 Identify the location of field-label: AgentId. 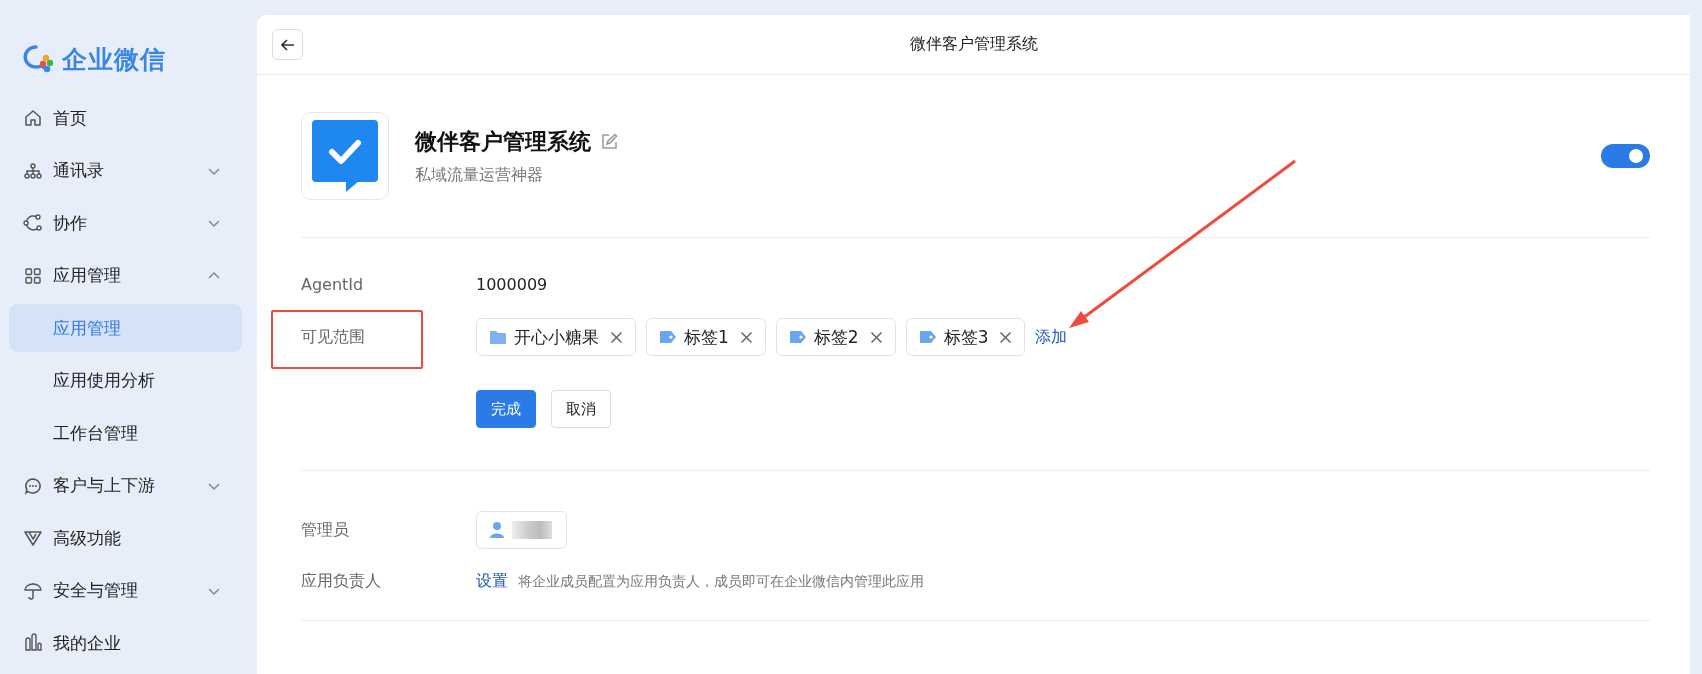
(333, 284).